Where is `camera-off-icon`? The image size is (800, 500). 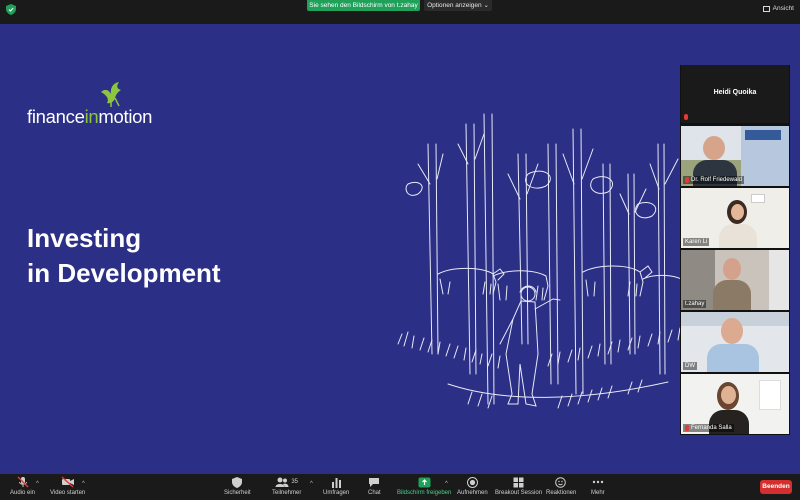
camera-off-icon is located at coordinates (68, 482).